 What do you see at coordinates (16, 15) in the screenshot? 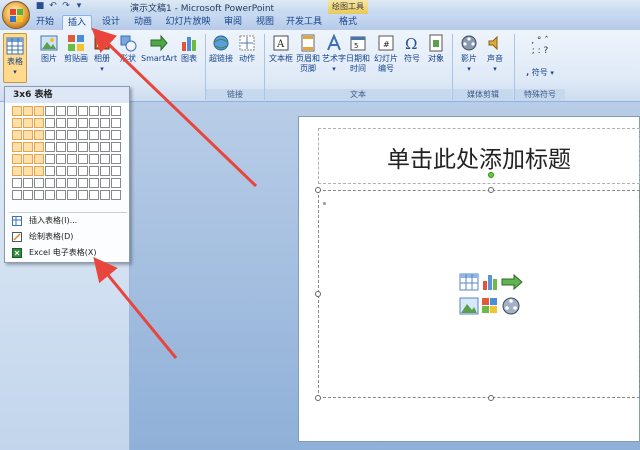
I see `office-button` at bounding box center [16, 15].